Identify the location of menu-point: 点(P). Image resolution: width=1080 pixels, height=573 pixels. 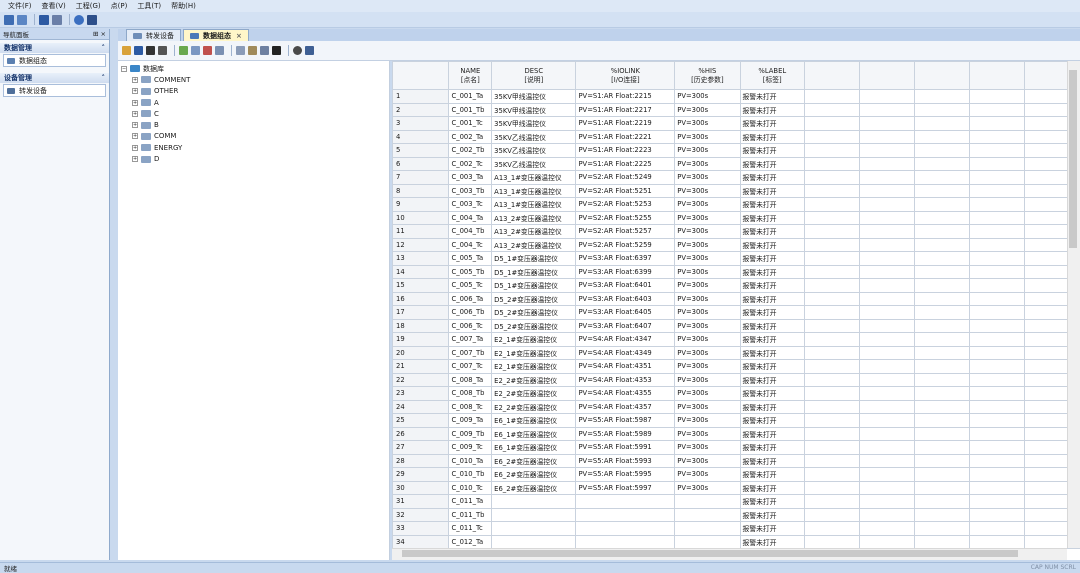
(119, 6).